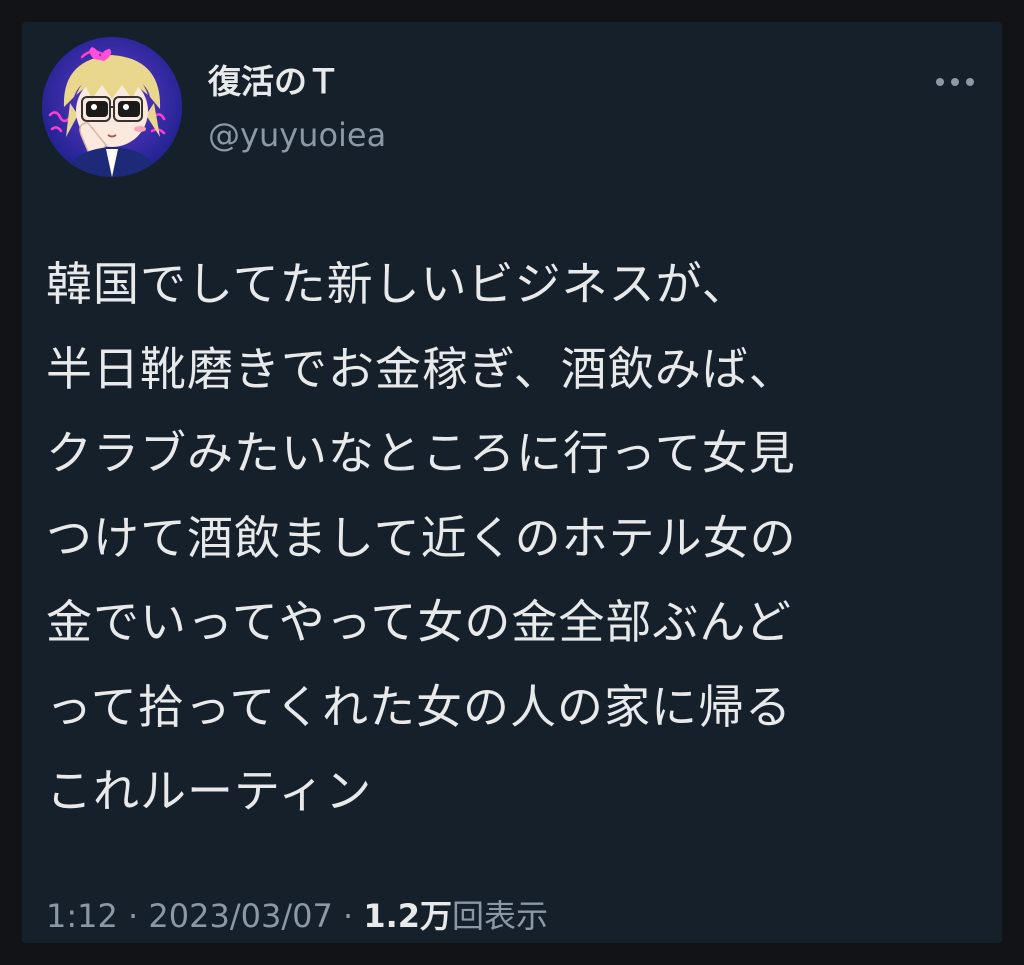 The image size is (1024, 965). I want to click on anime-character-avatar-icon, so click(112, 107).